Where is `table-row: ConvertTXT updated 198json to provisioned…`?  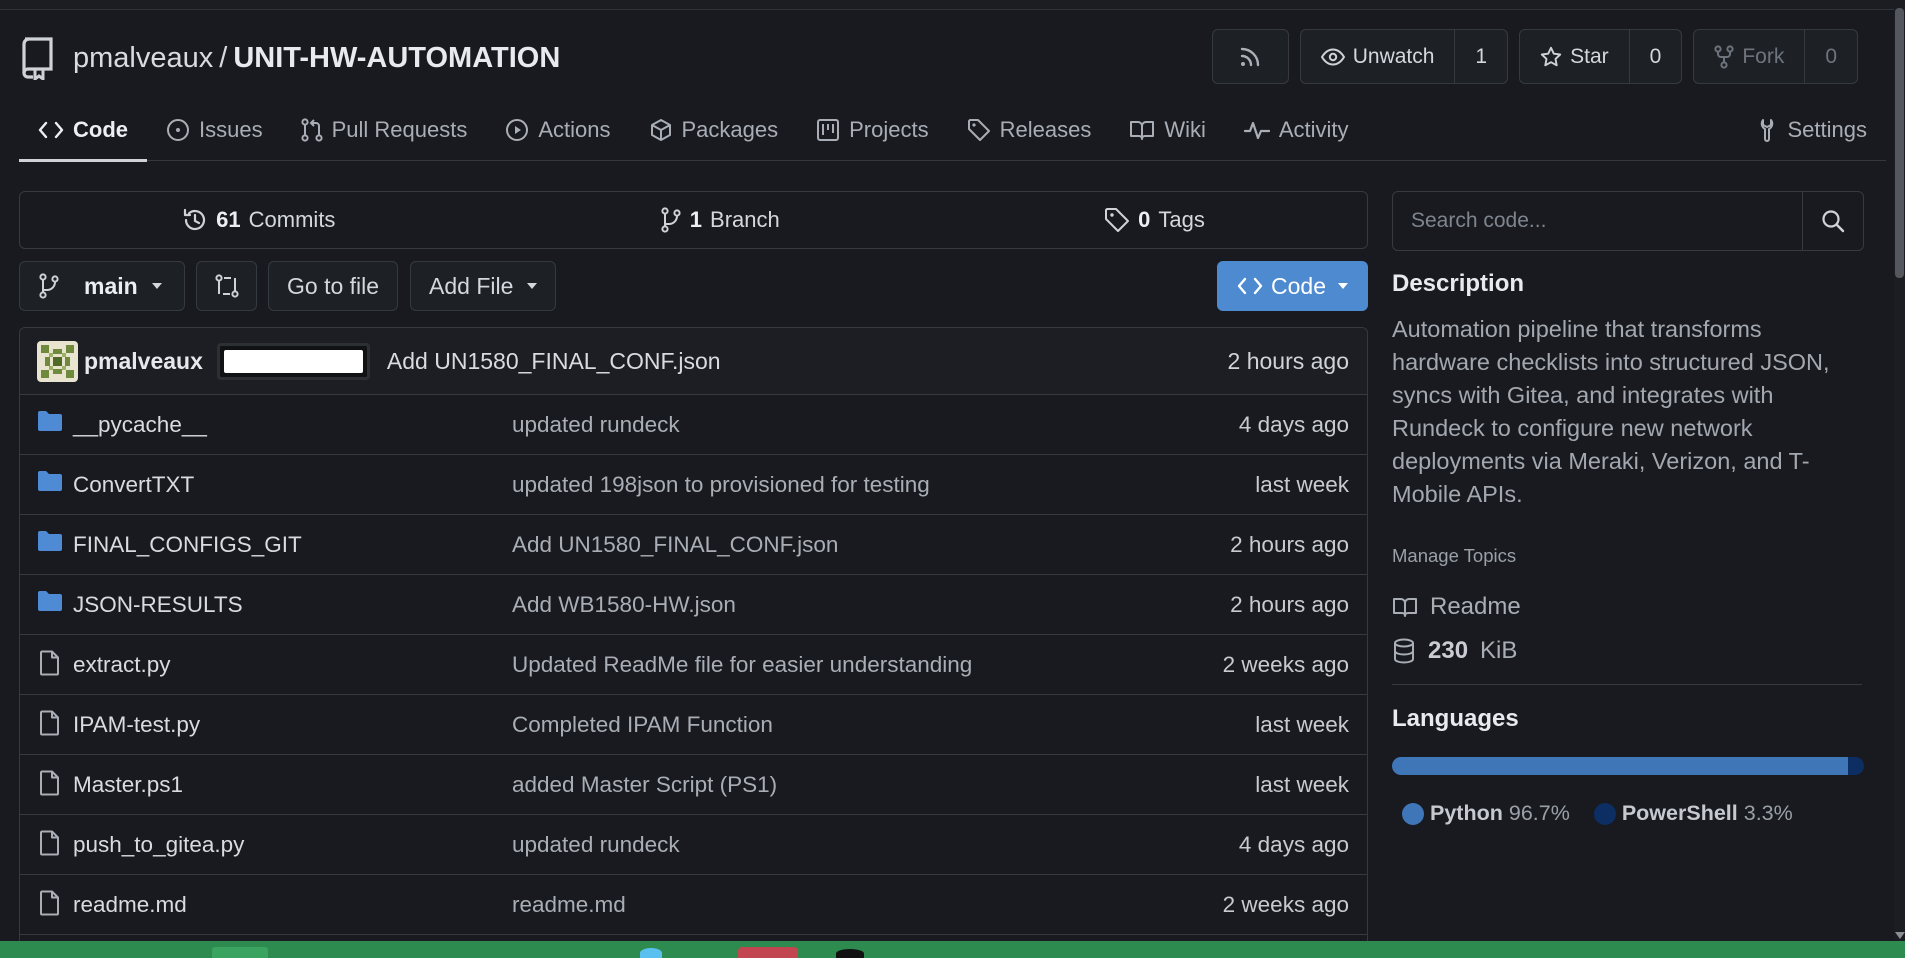
table-row: ConvertTXT updated 198json to provisioned… is located at coordinates (693, 485).